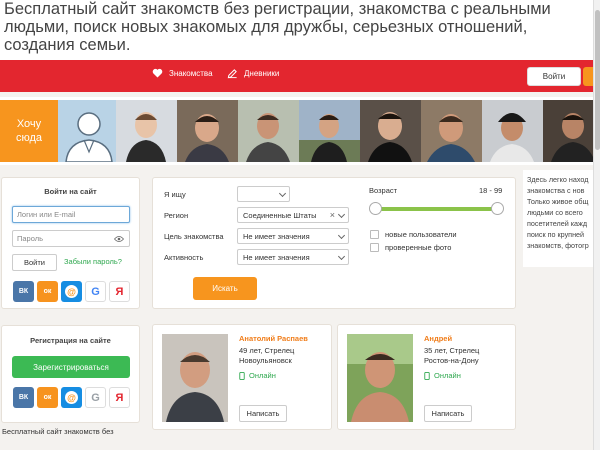 The height and width of the screenshot is (450, 600). What do you see at coordinates (276, 257) in the screenshot?
I see `activity-value: Не имеет значения` at bounding box center [276, 257].